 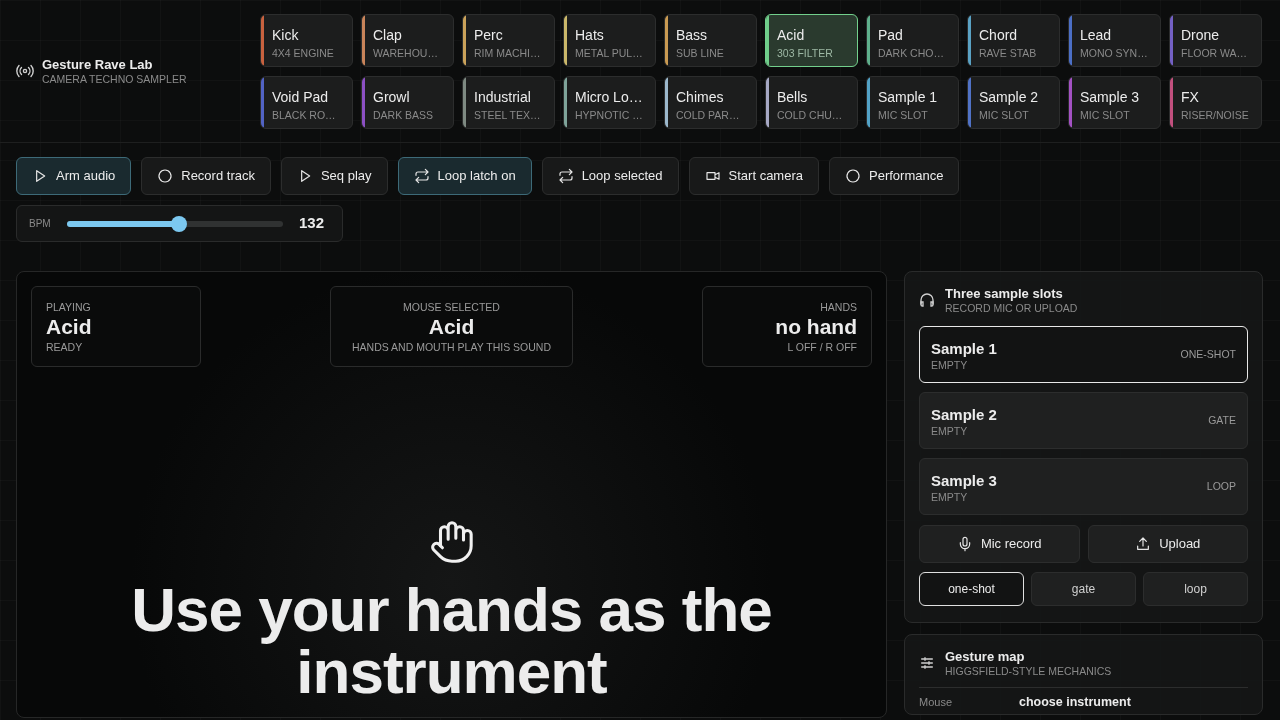 What do you see at coordinates (1004, 294) in the screenshot?
I see `panel-title: Three sample slots` at bounding box center [1004, 294].